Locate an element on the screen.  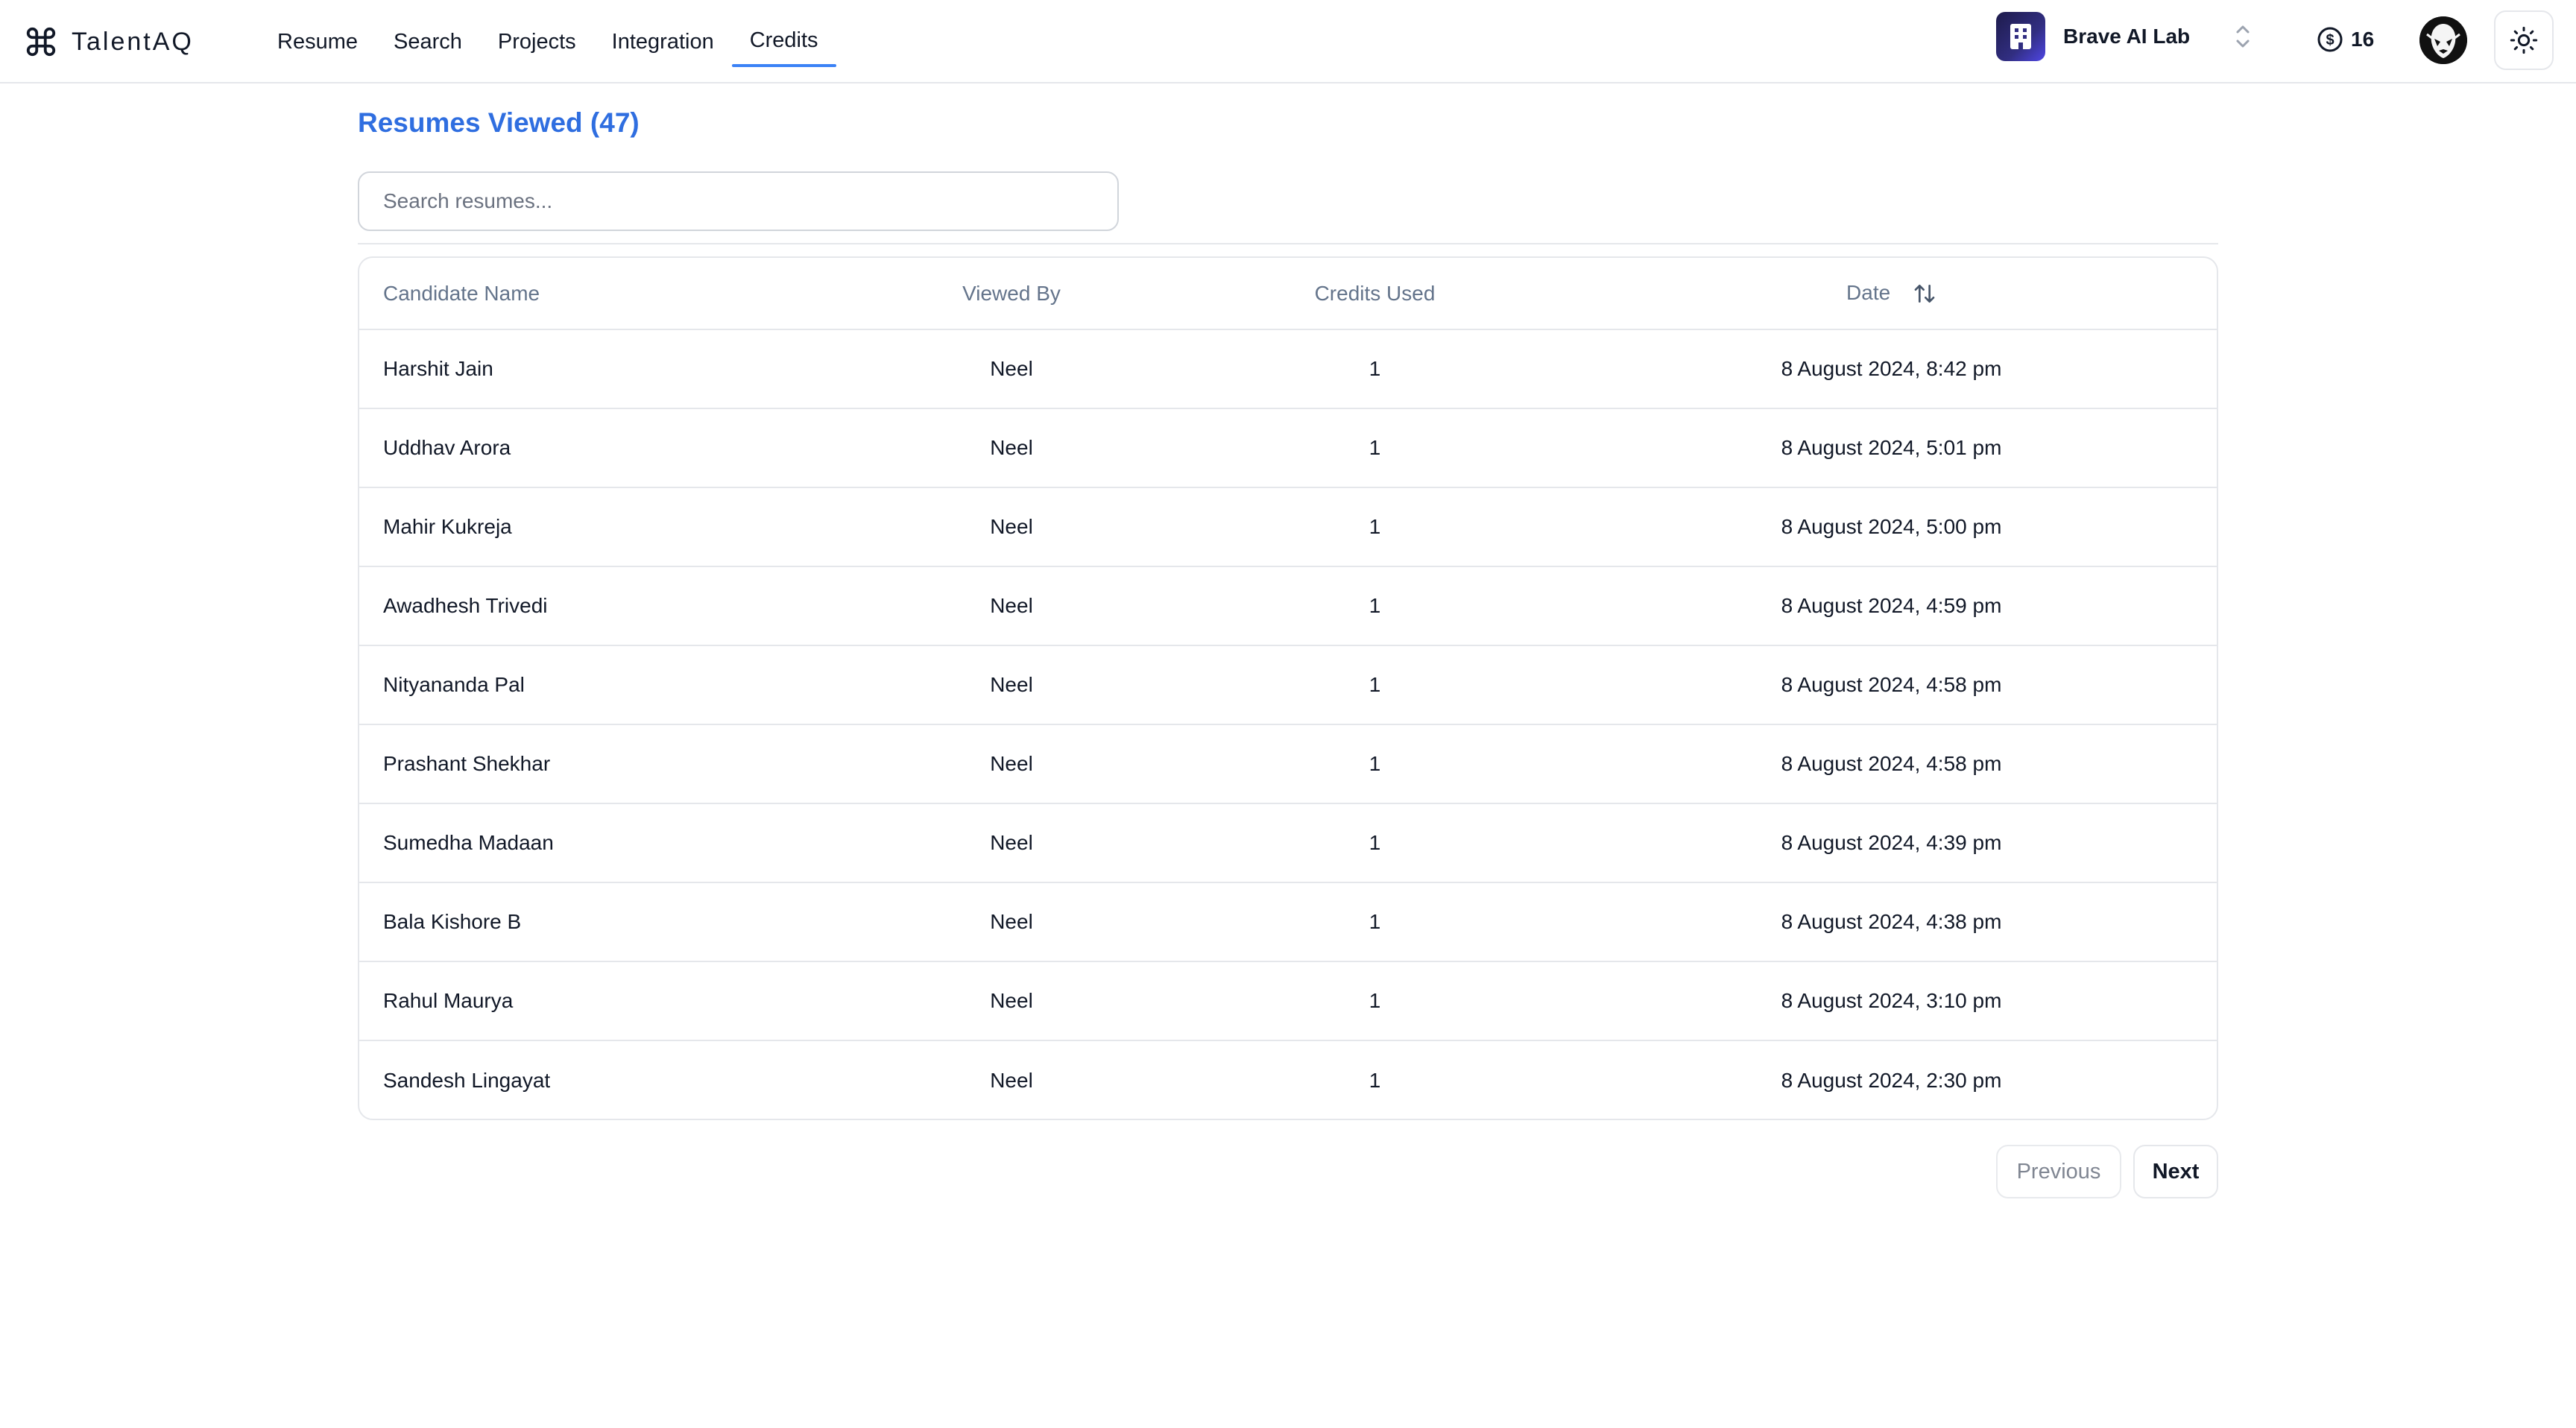
cell-date: 8 August 2024, 5:00 pm is located at coordinates (1890, 527).